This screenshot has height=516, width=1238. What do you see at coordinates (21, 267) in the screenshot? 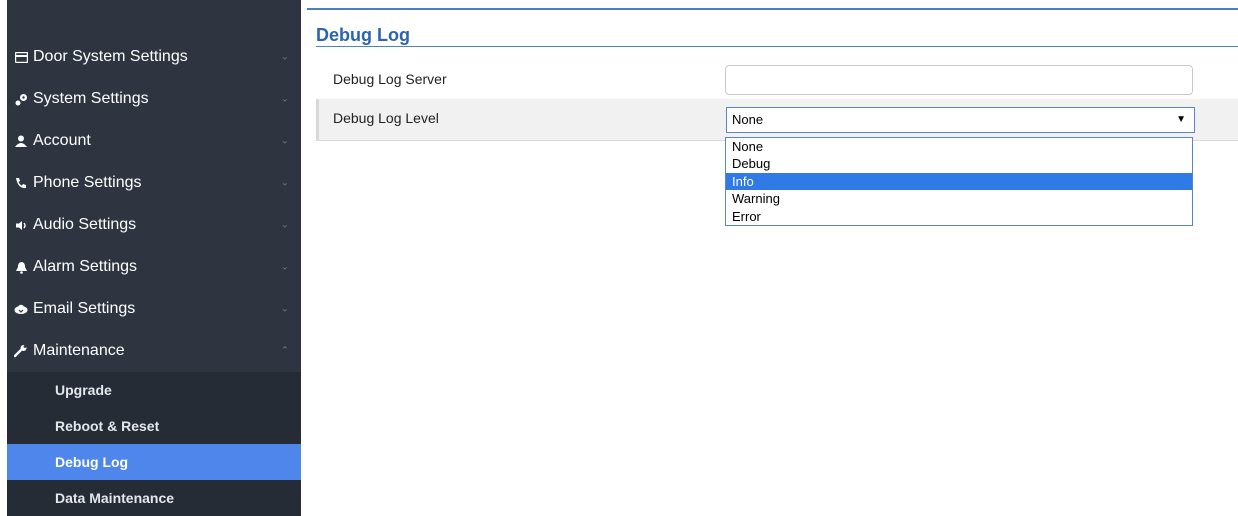
I see `bell-icon` at bounding box center [21, 267].